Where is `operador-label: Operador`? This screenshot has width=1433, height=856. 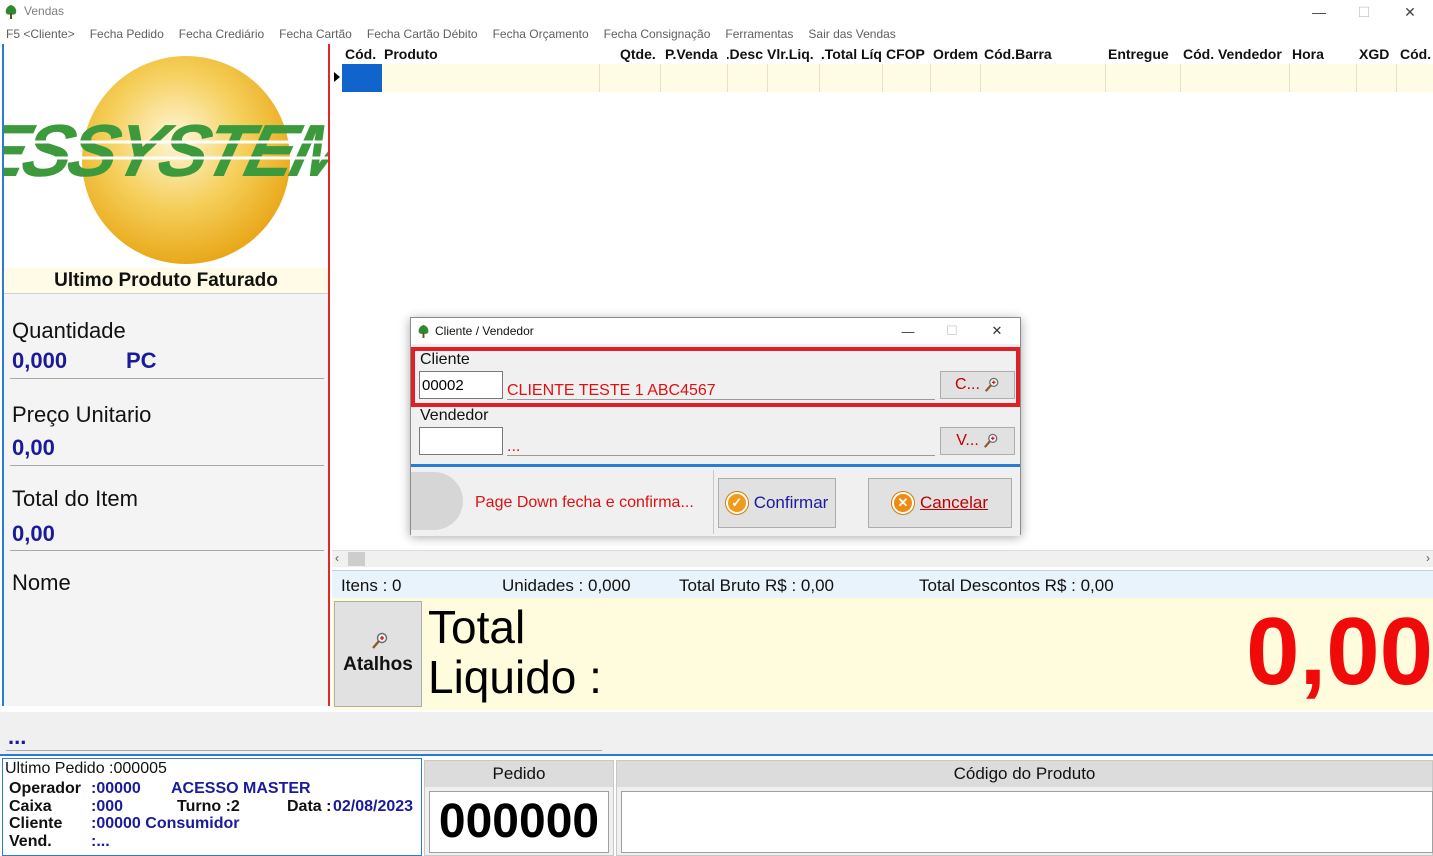 operador-label: Operador is located at coordinates (45, 788).